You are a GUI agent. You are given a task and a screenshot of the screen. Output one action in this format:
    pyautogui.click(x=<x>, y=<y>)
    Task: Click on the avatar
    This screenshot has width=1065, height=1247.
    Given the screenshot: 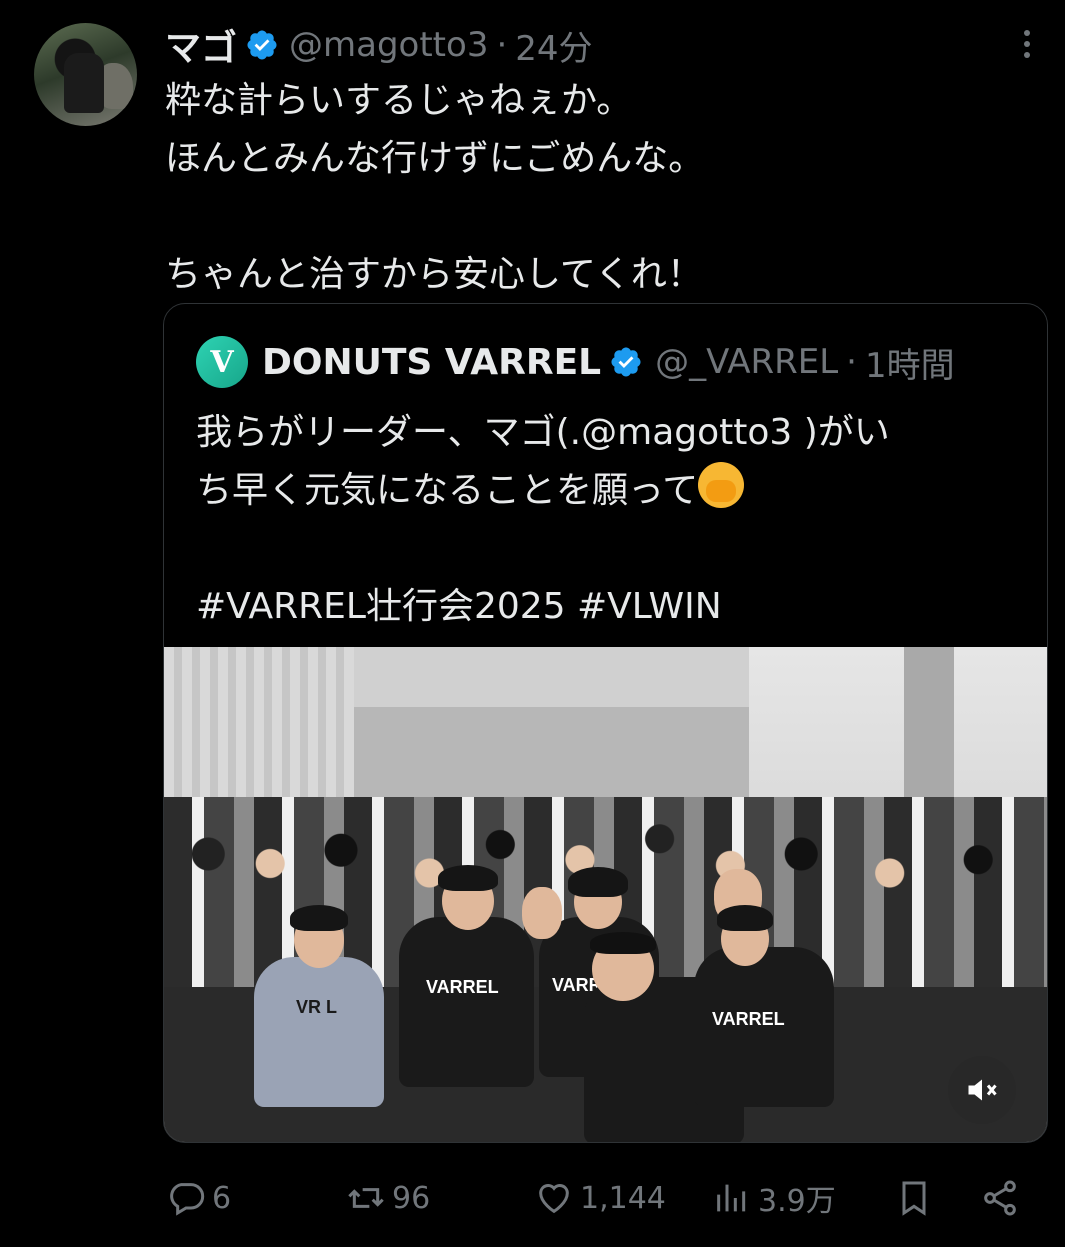 What is the action you would take?
    pyautogui.click(x=85, y=74)
    